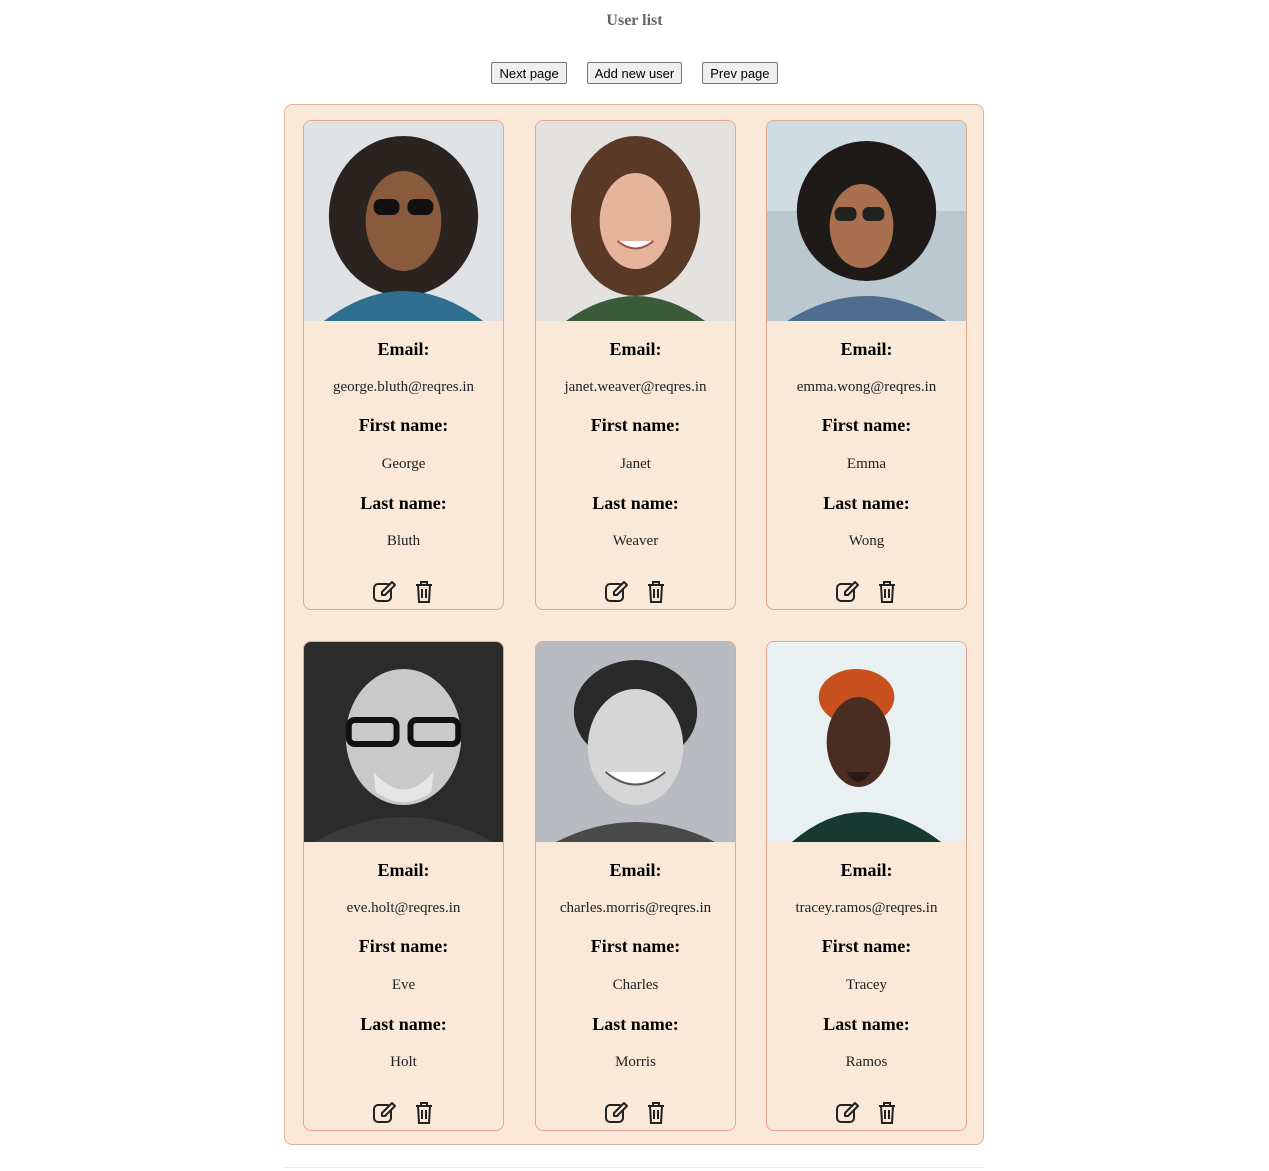 The height and width of the screenshot is (1171, 1269). I want to click on email-value: emma.wong@reqres.in, so click(866, 387).